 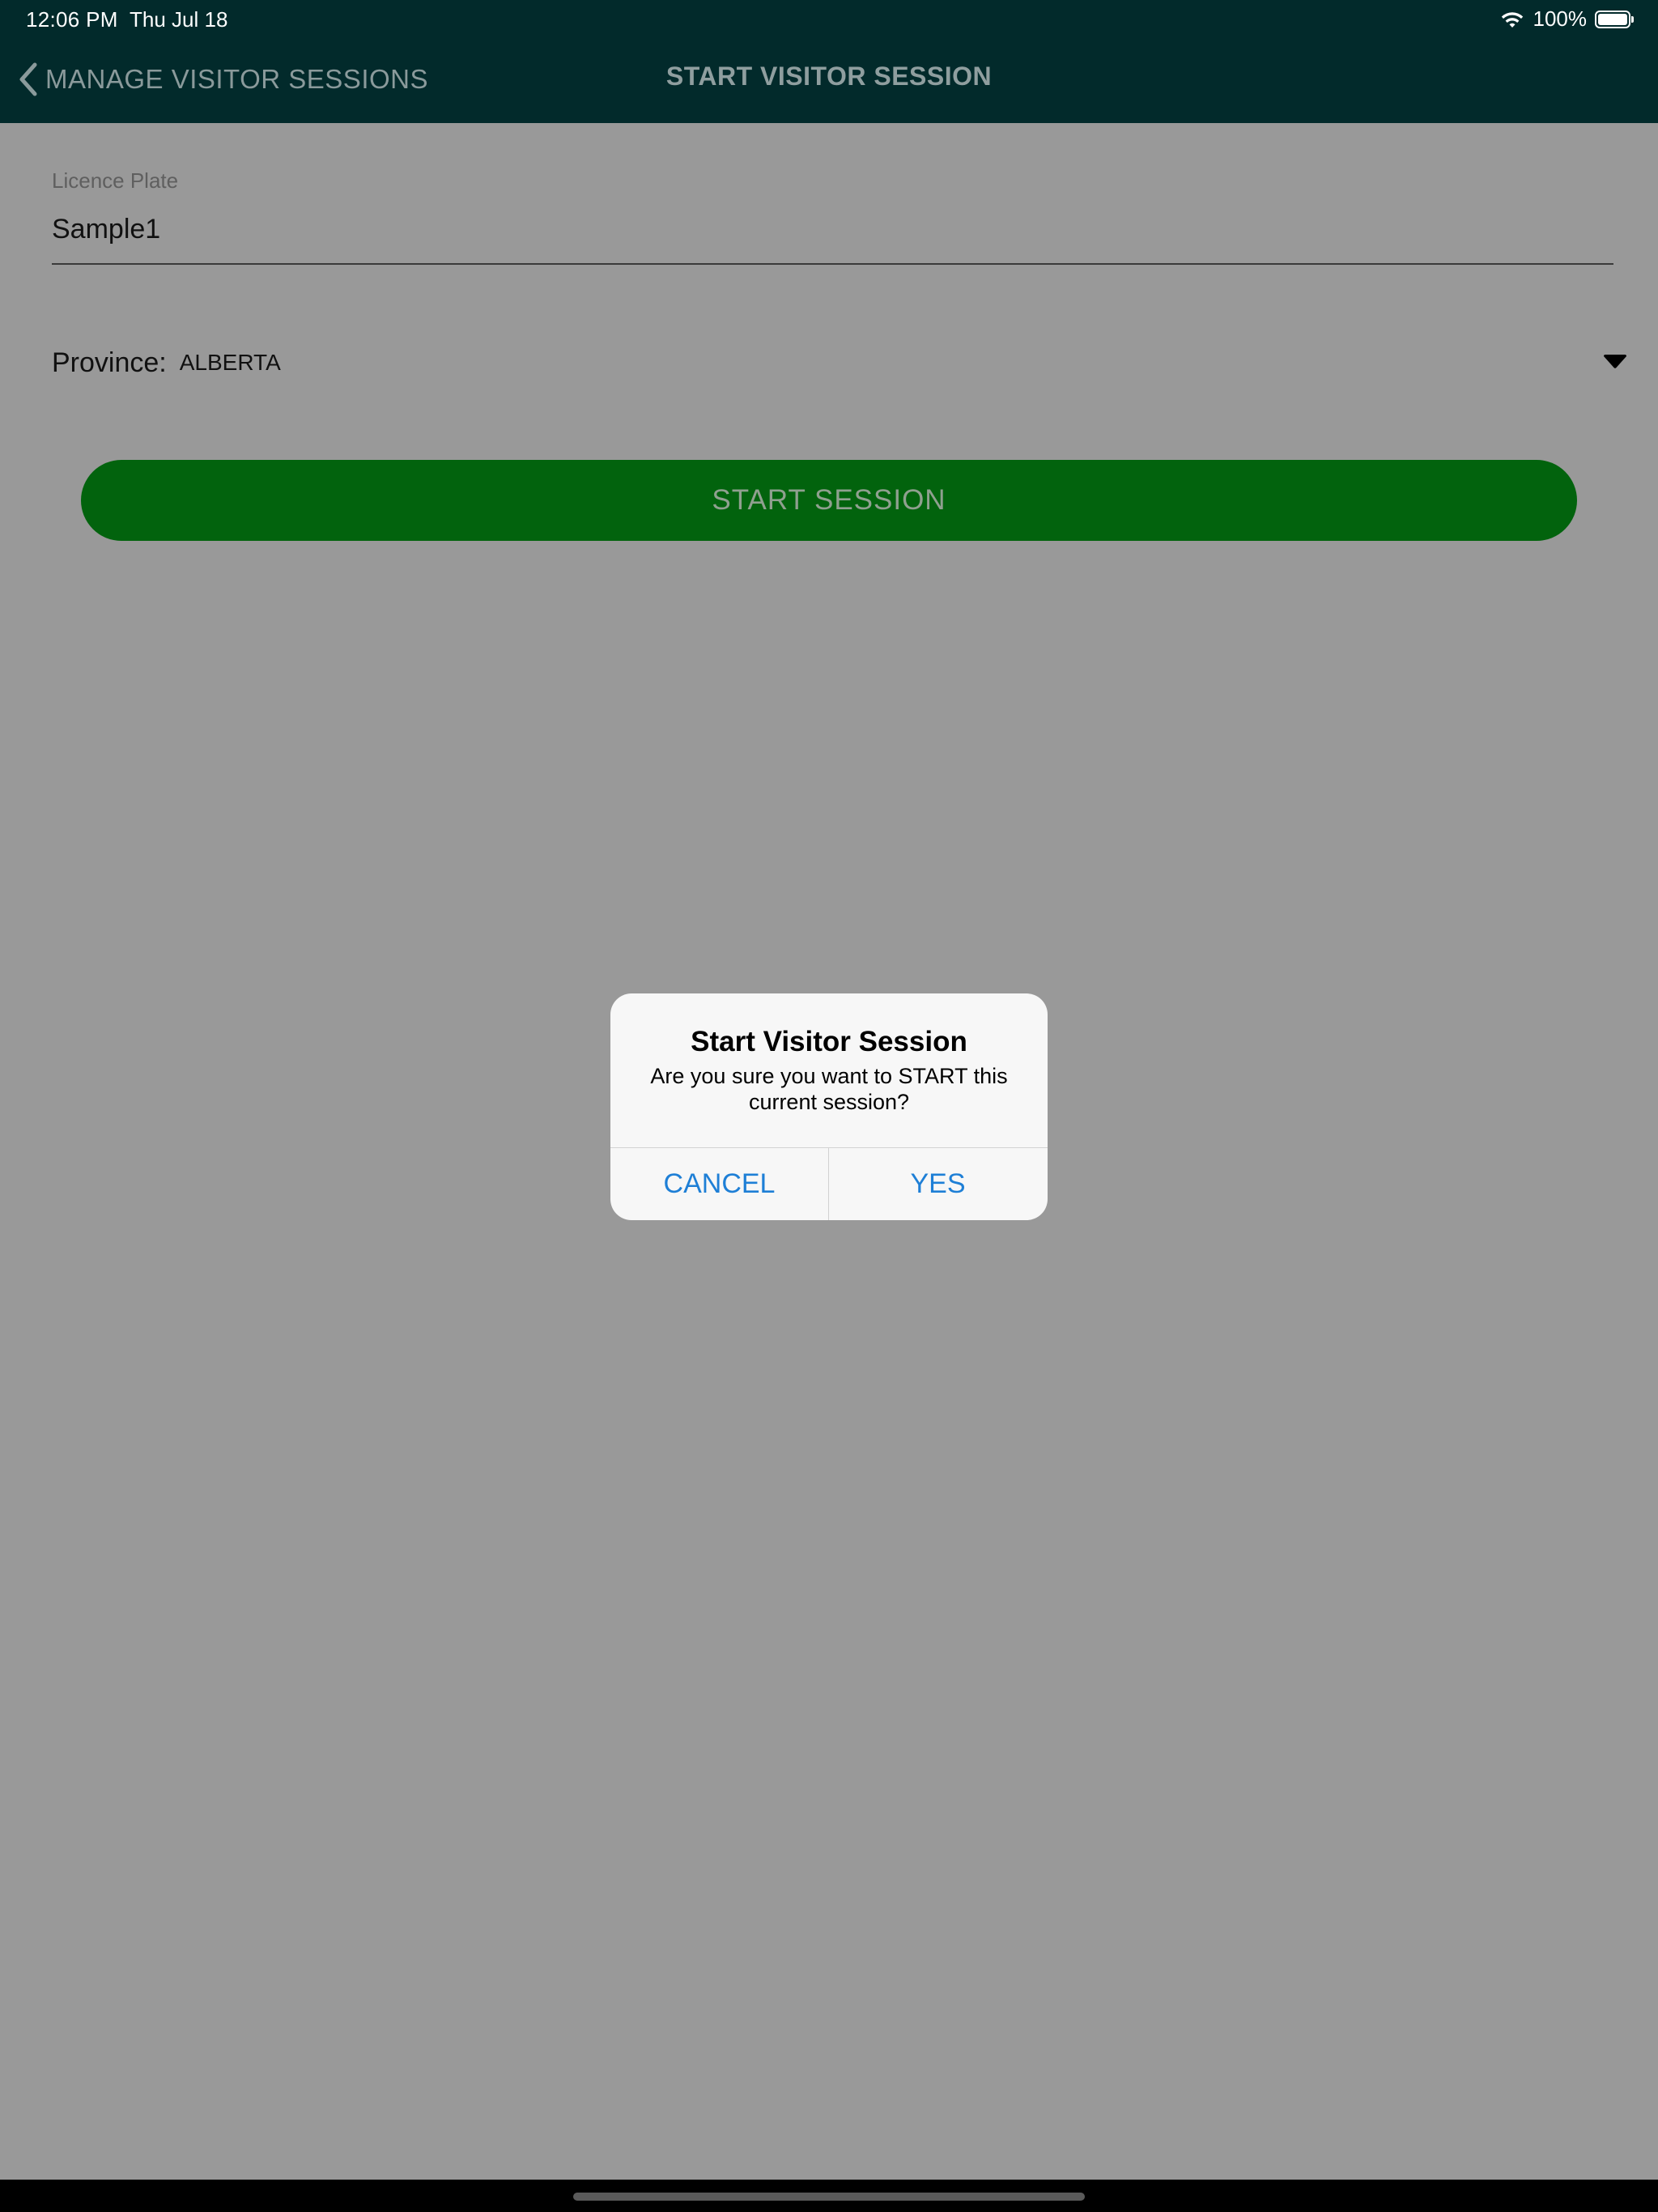 What do you see at coordinates (1615, 362) in the screenshot?
I see `dropdown-arrow-icon` at bounding box center [1615, 362].